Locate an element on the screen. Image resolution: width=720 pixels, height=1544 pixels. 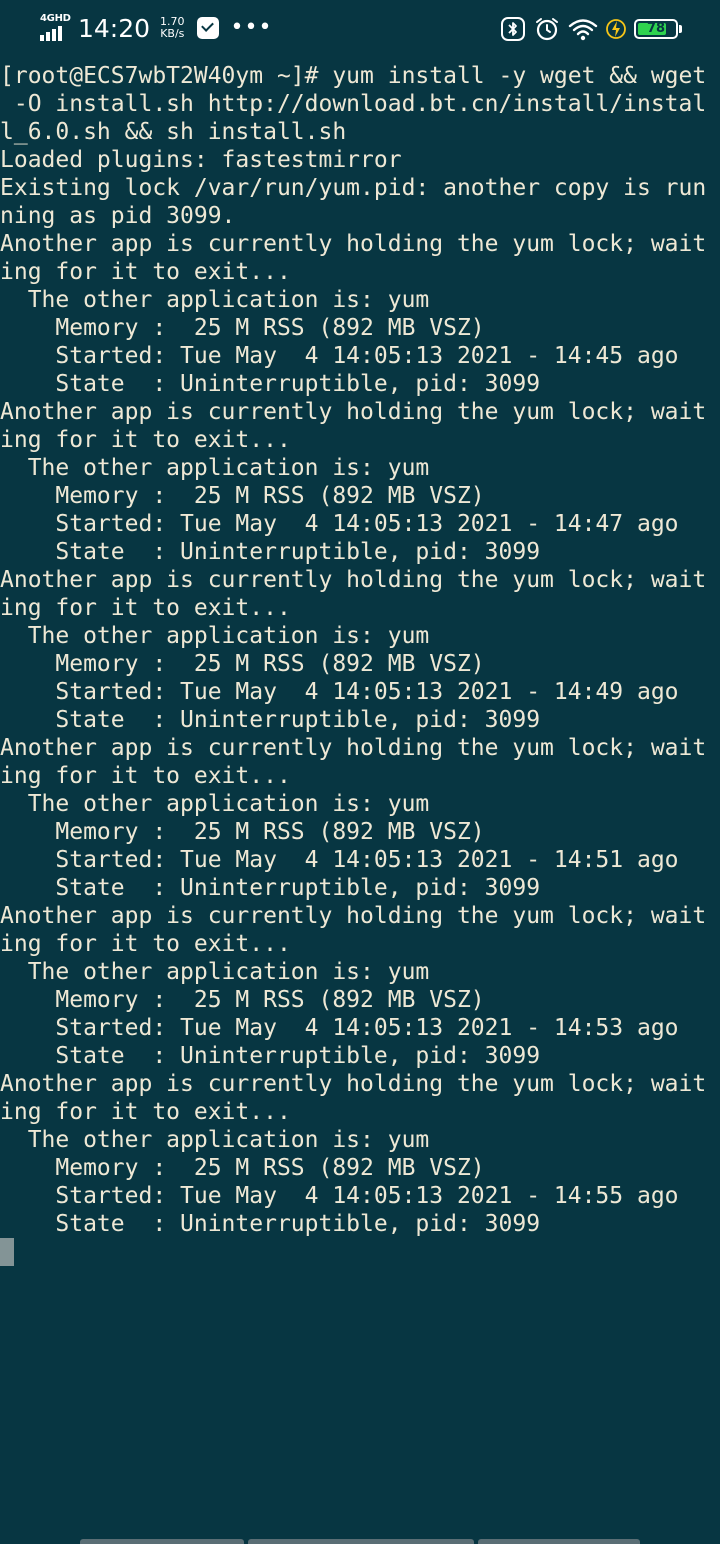
charging-icon is located at coordinates (616, 29).